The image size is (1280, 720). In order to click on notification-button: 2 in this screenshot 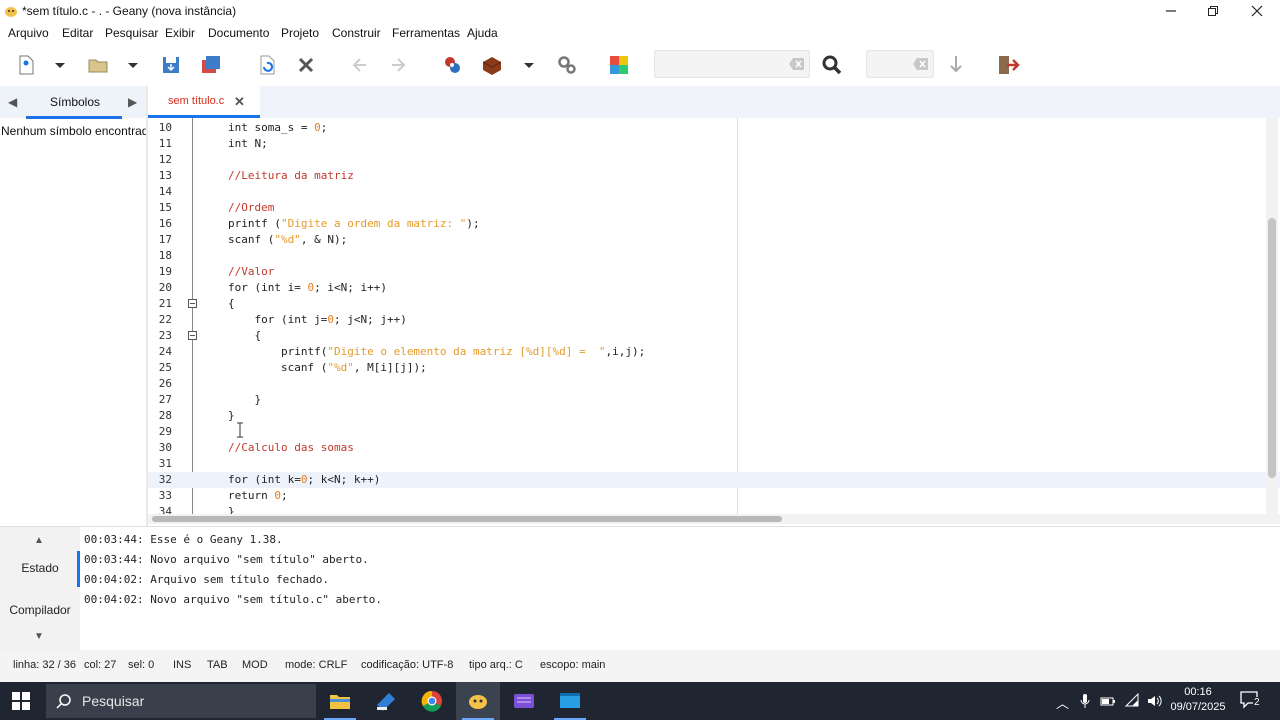, I will do `click(1250, 700)`.